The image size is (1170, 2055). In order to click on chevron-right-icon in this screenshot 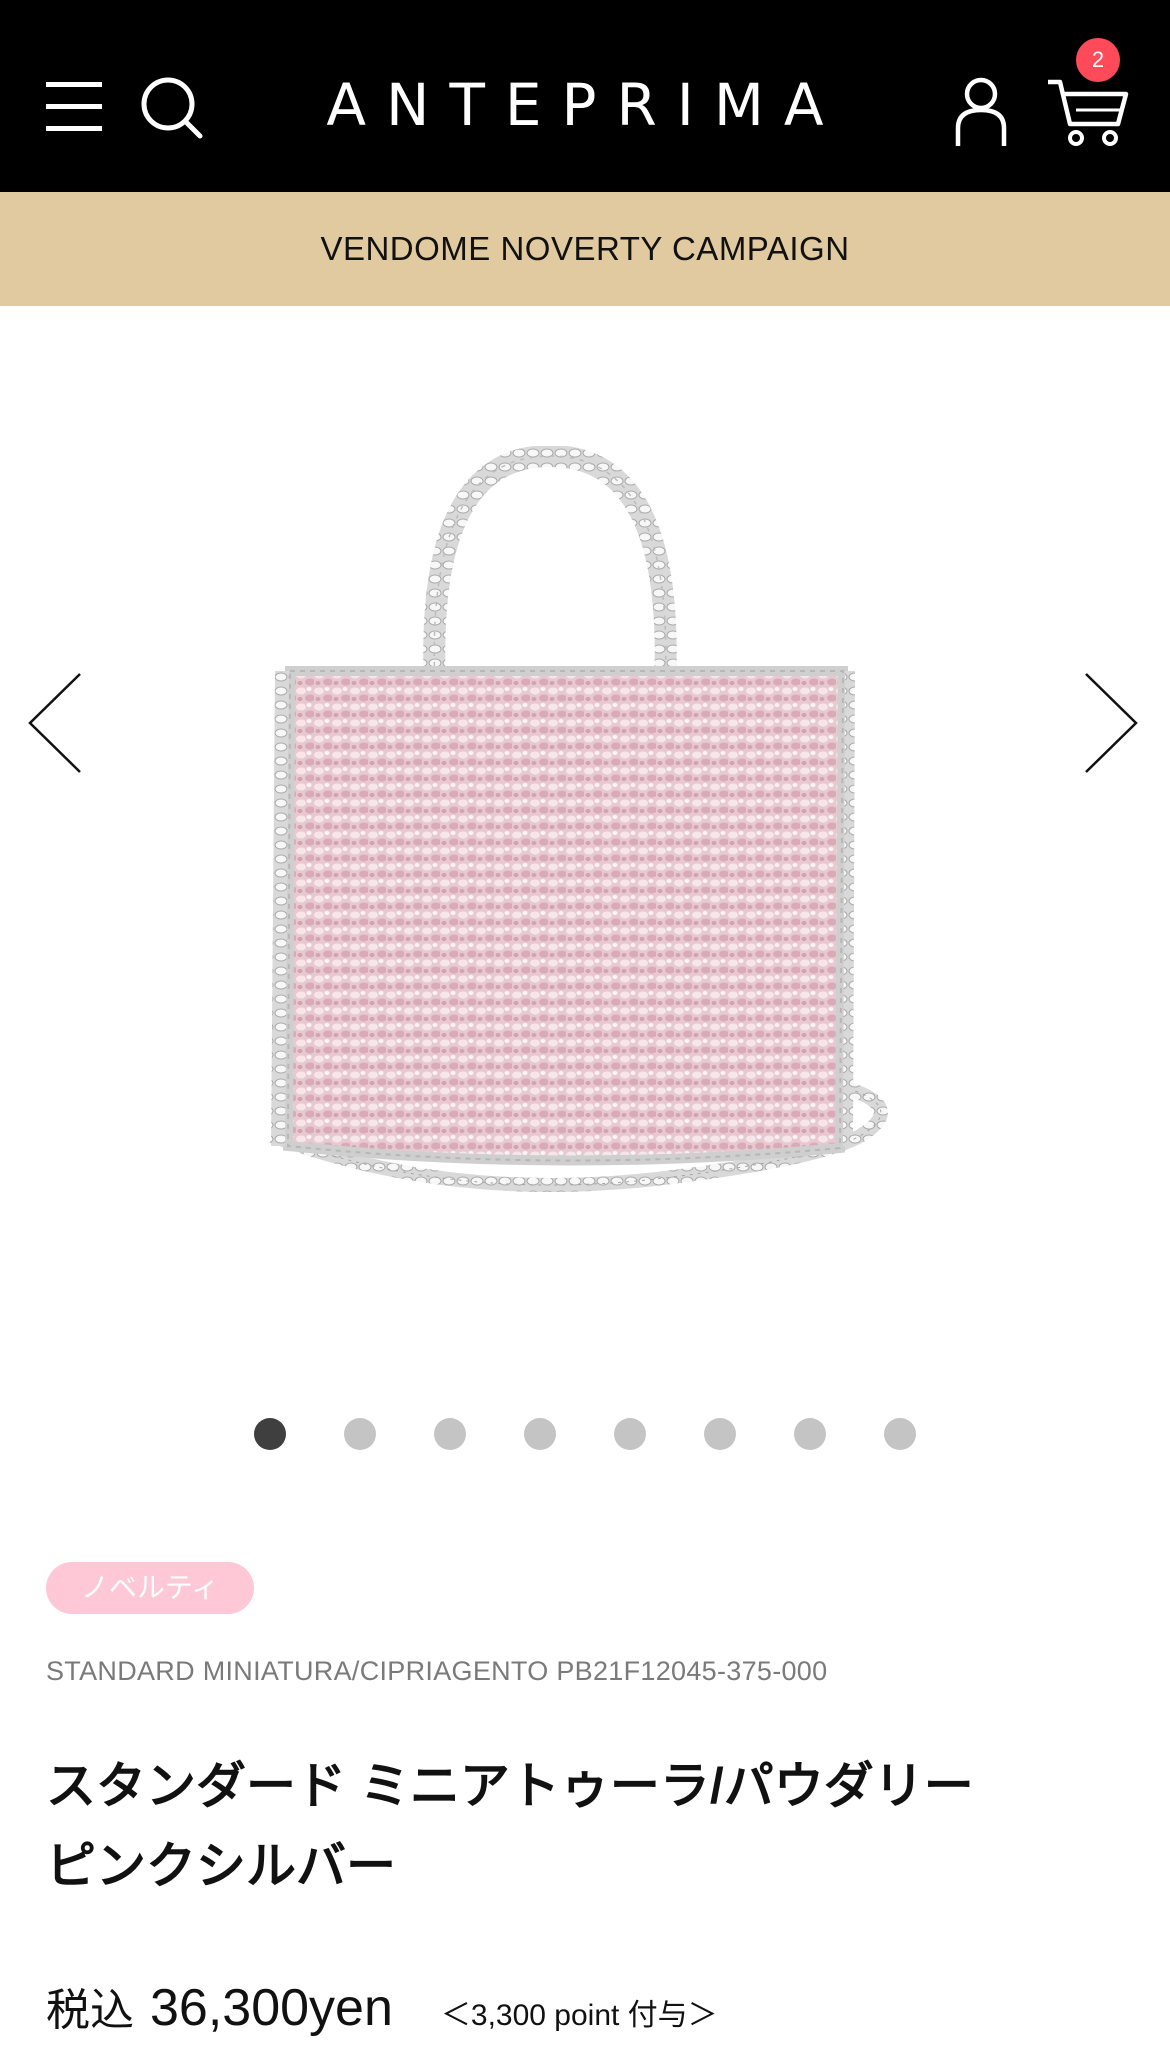, I will do `click(1115, 723)`.